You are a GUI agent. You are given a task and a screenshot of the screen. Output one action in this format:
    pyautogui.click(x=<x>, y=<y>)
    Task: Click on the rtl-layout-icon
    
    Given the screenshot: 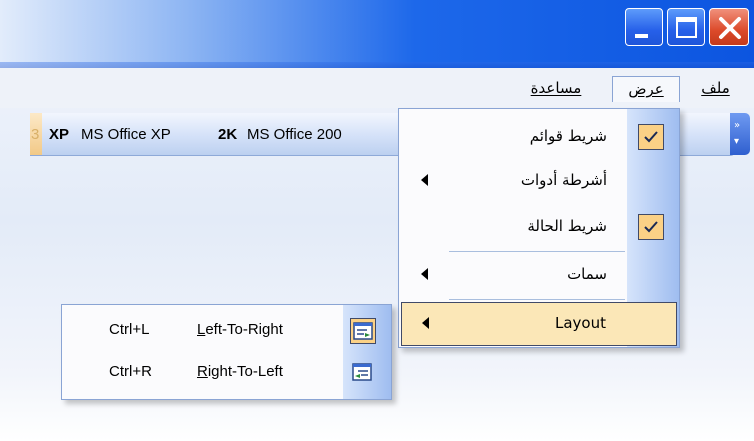 What is the action you would take?
    pyautogui.click(x=363, y=373)
    